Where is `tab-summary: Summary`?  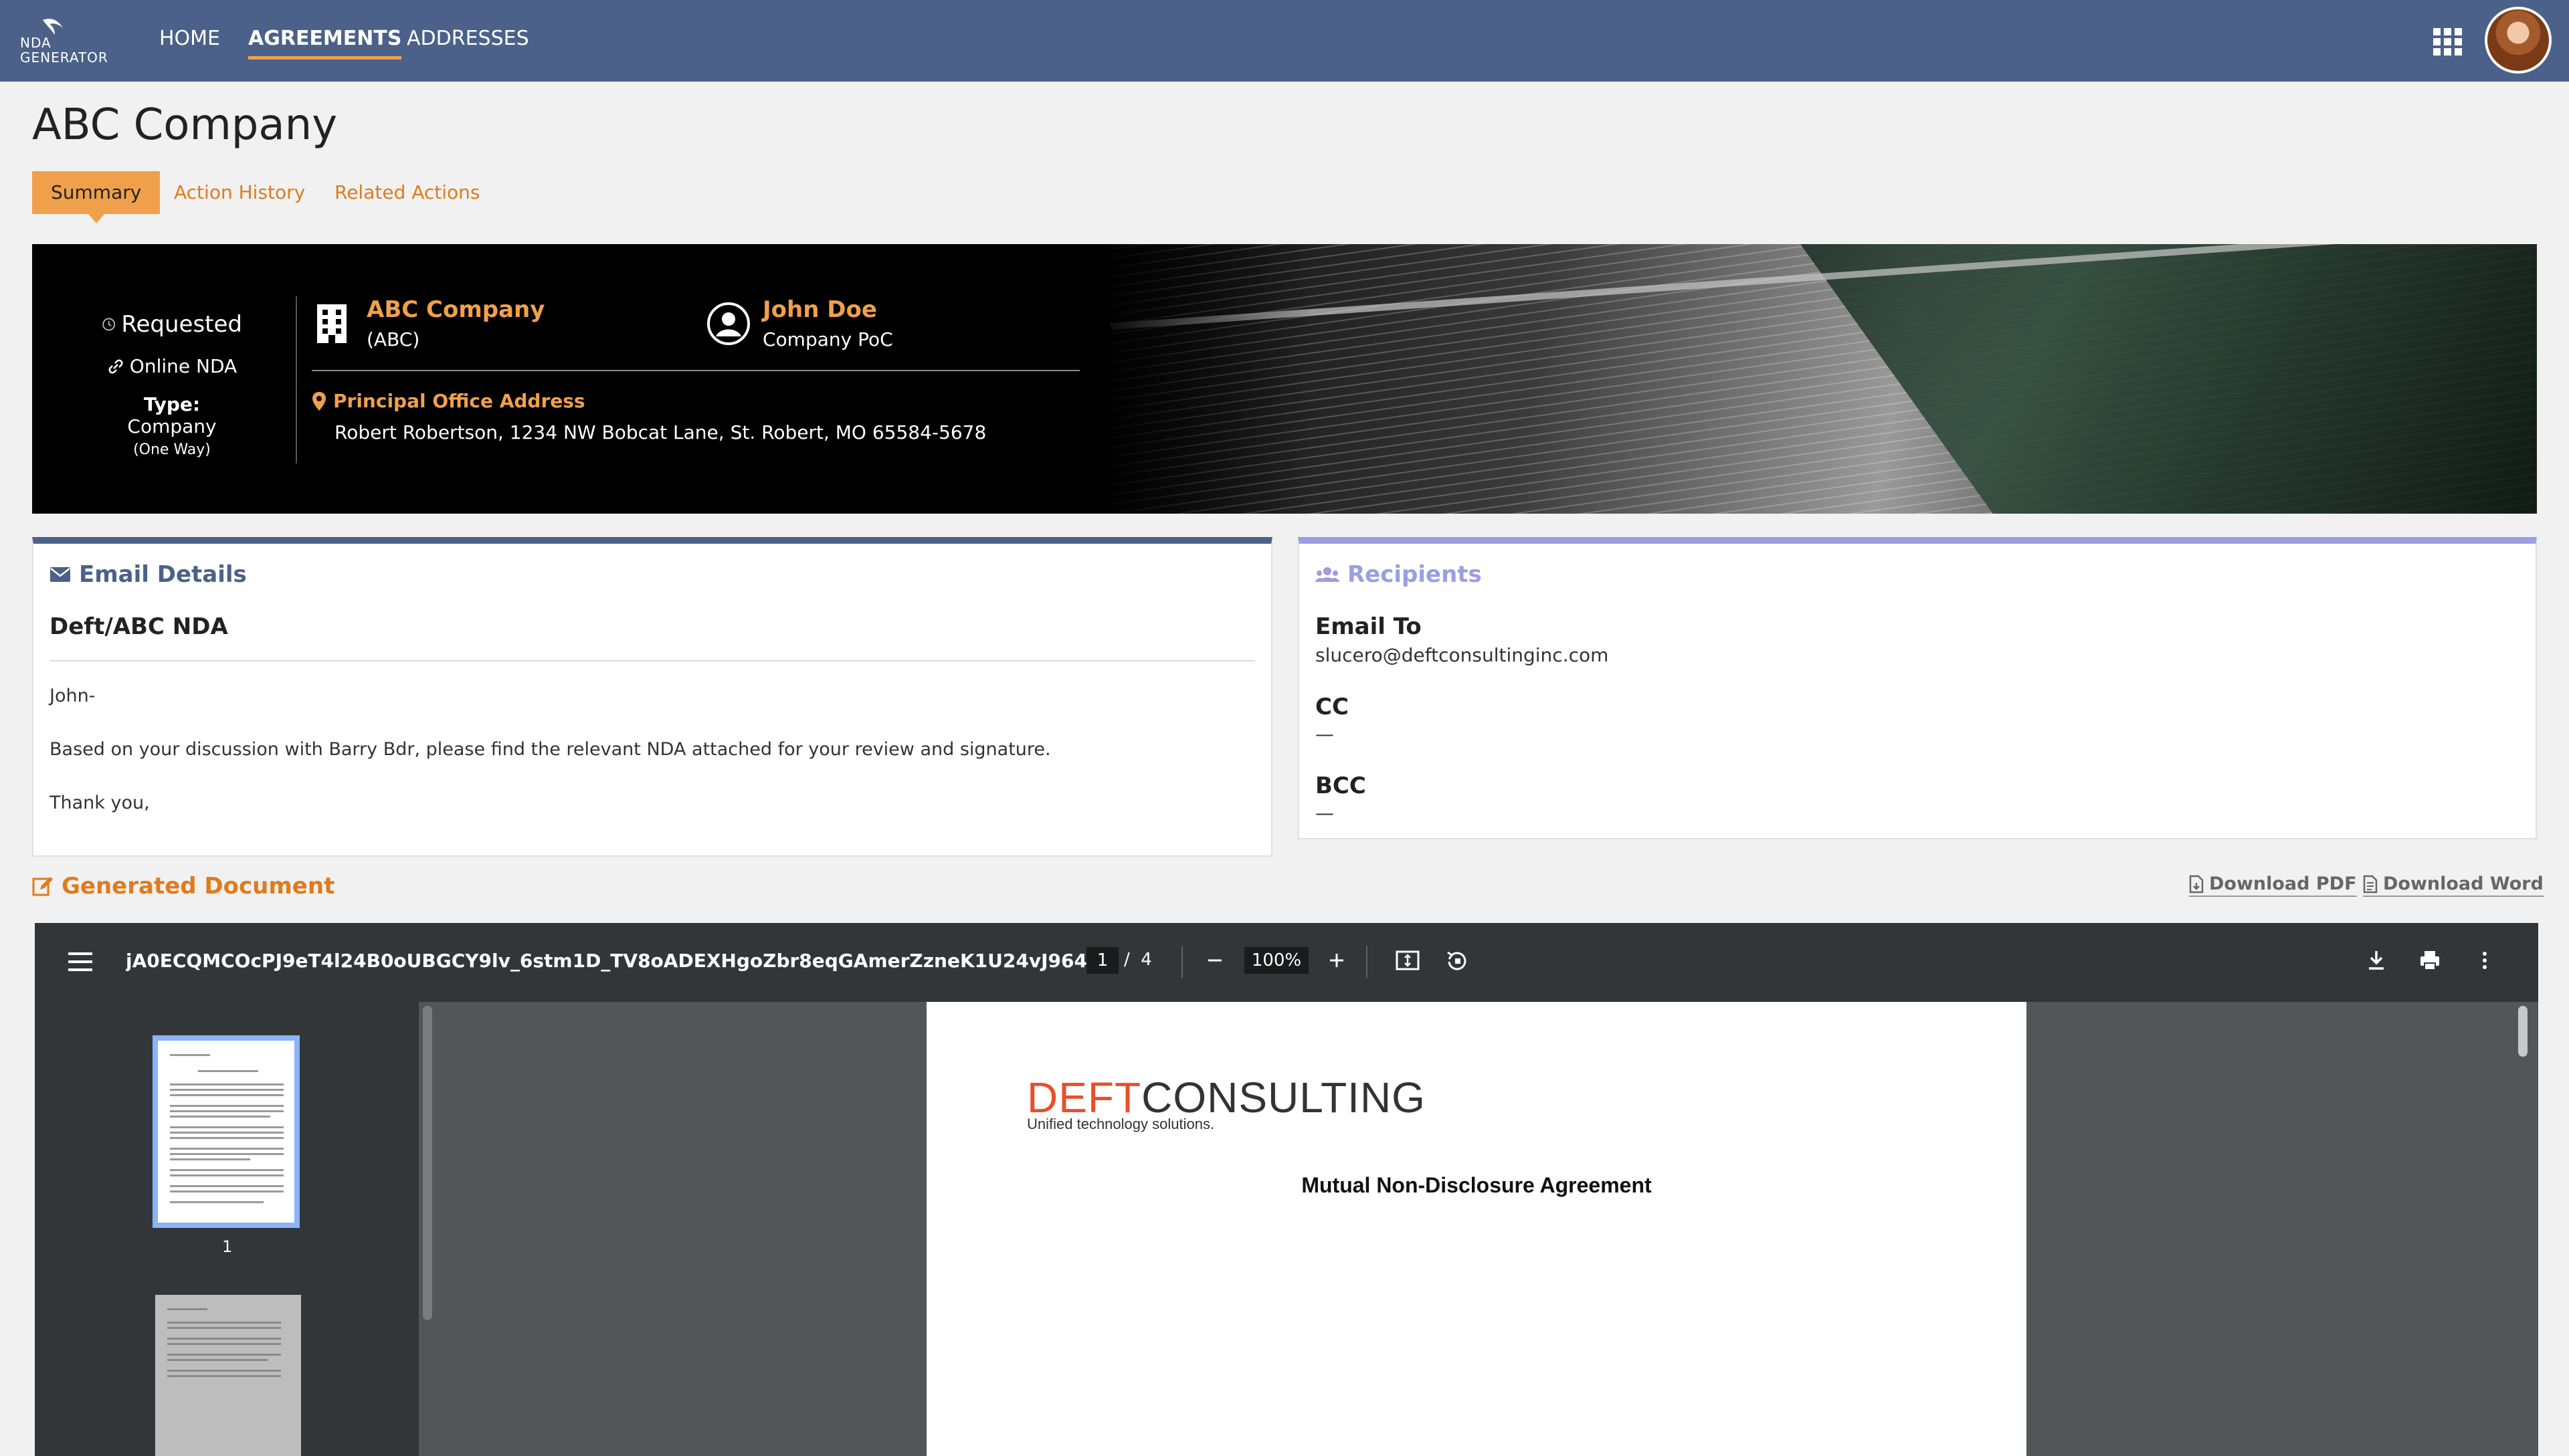
tab-summary: Summary is located at coordinates (96, 197).